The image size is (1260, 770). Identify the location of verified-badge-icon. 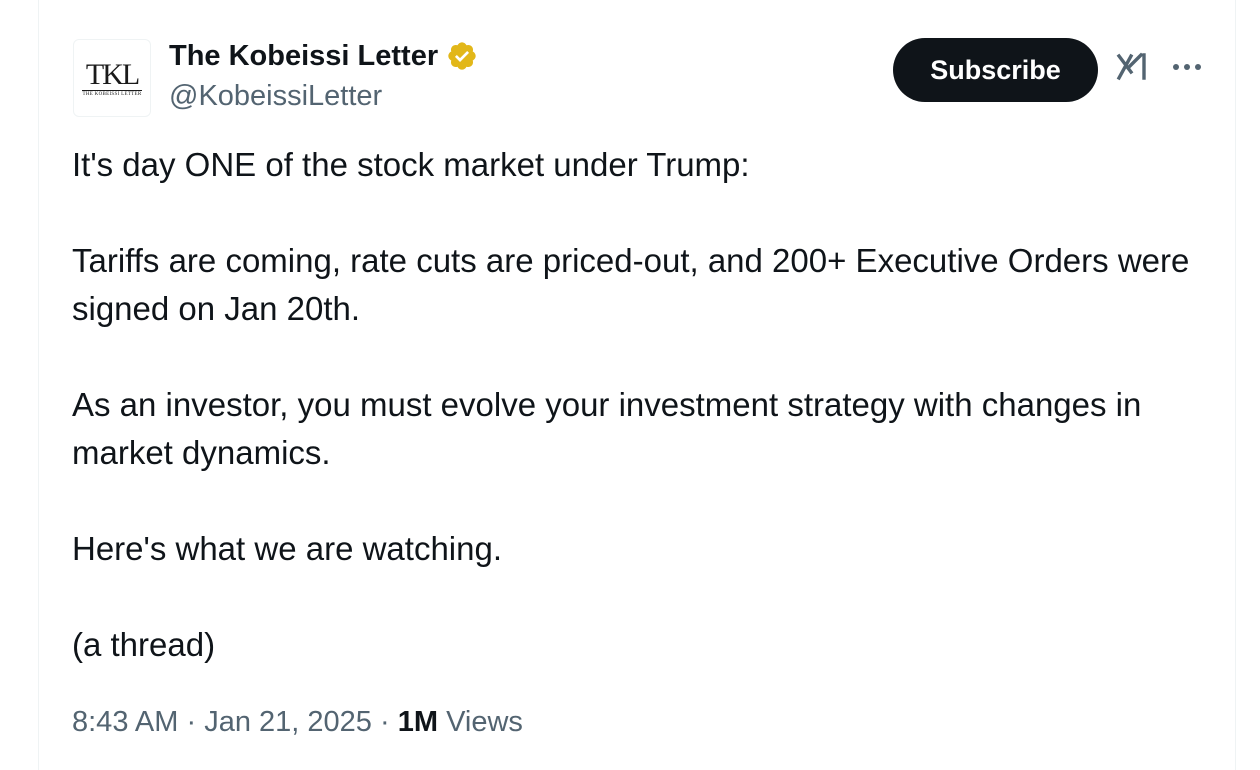
(462, 56).